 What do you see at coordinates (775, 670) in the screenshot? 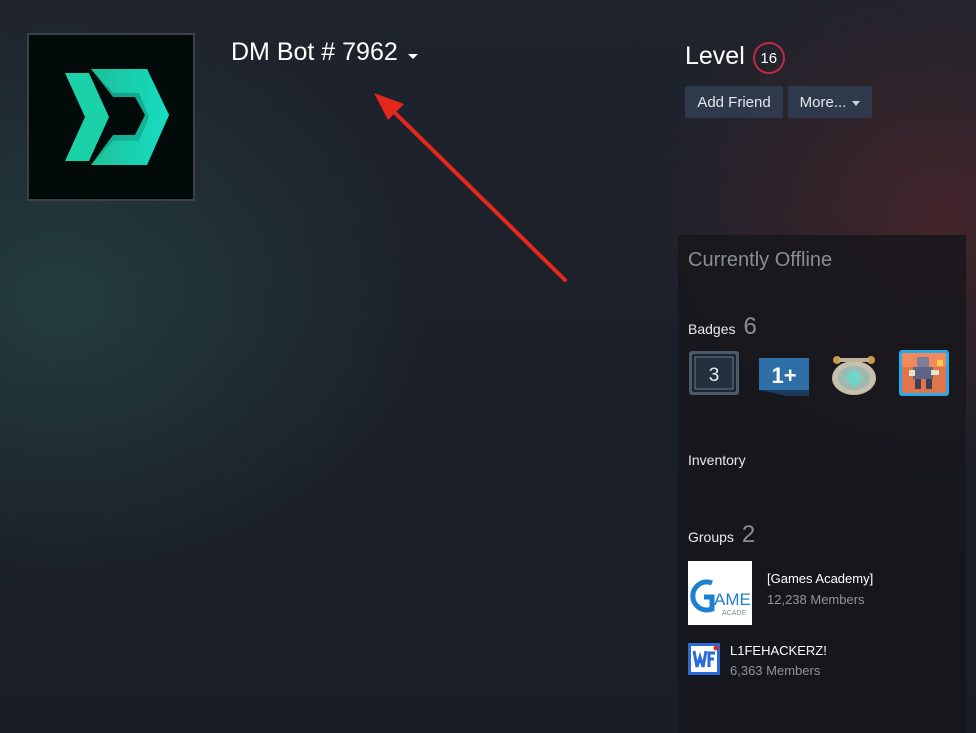
I see `group-member-count: 6,363 Members` at bounding box center [775, 670].